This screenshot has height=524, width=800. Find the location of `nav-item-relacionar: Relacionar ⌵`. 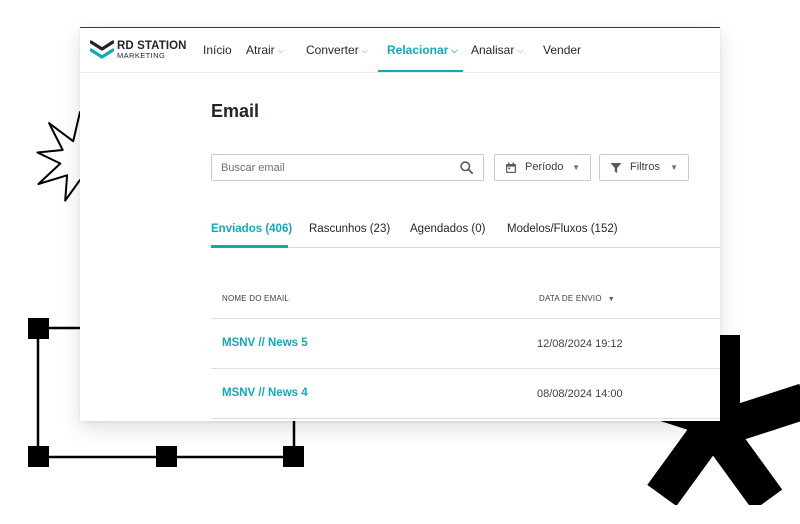

nav-item-relacionar: Relacionar ⌵ is located at coordinates (422, 50).